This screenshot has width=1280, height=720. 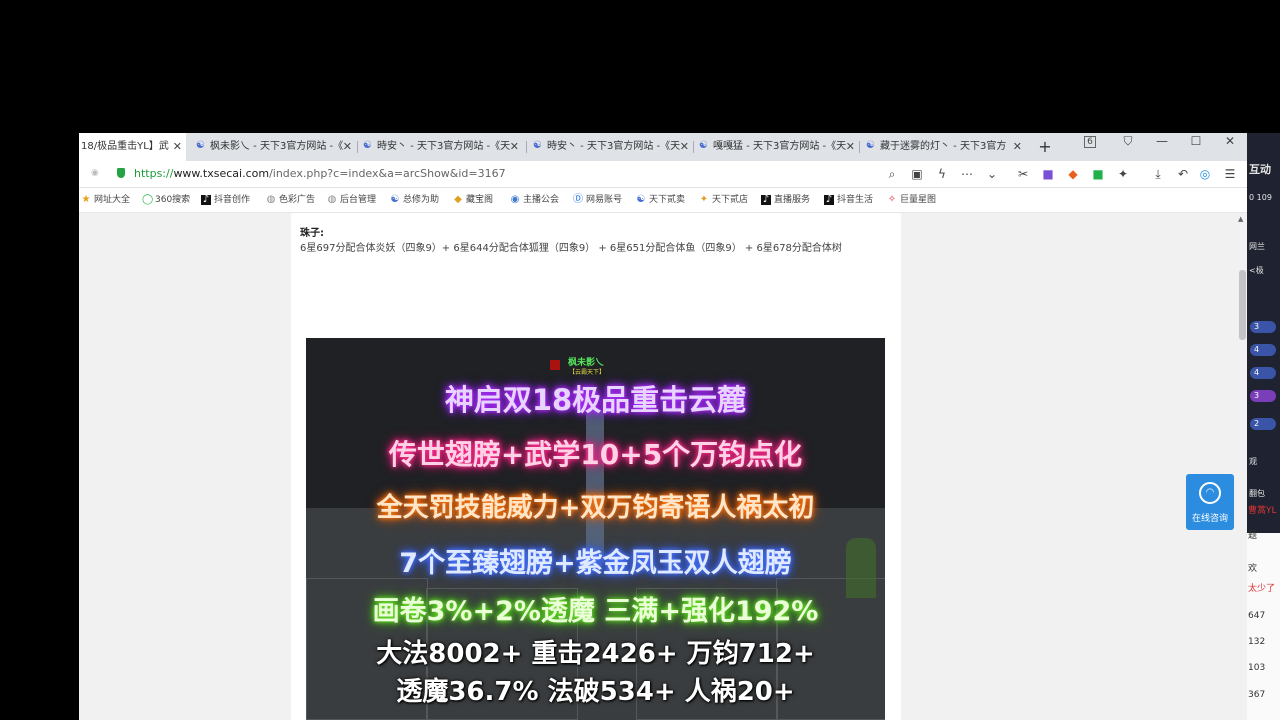 I want to click on chevron-down-icon: ⌄, so click(x=992, y=174).